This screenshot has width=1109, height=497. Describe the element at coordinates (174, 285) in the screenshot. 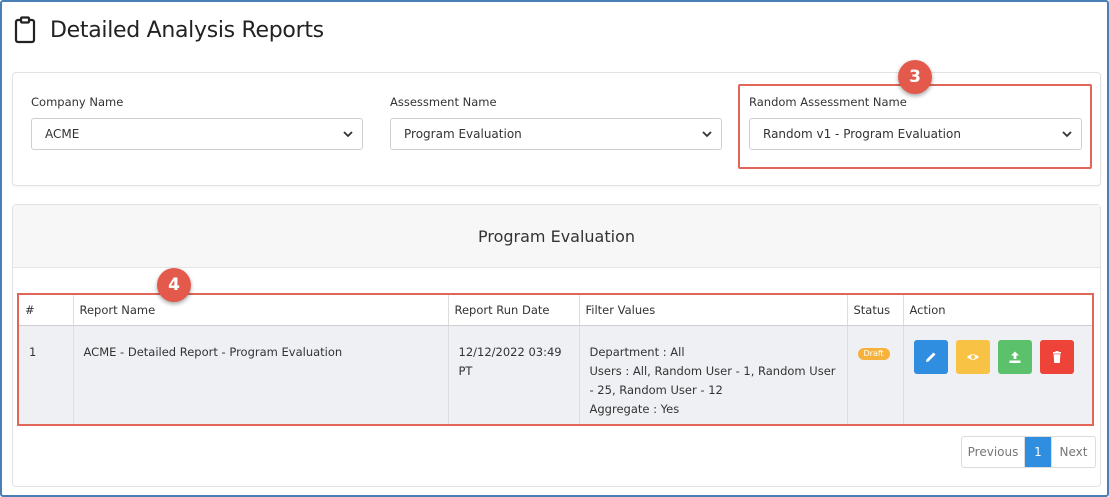

I see `step-badge-4: 4` at that location.